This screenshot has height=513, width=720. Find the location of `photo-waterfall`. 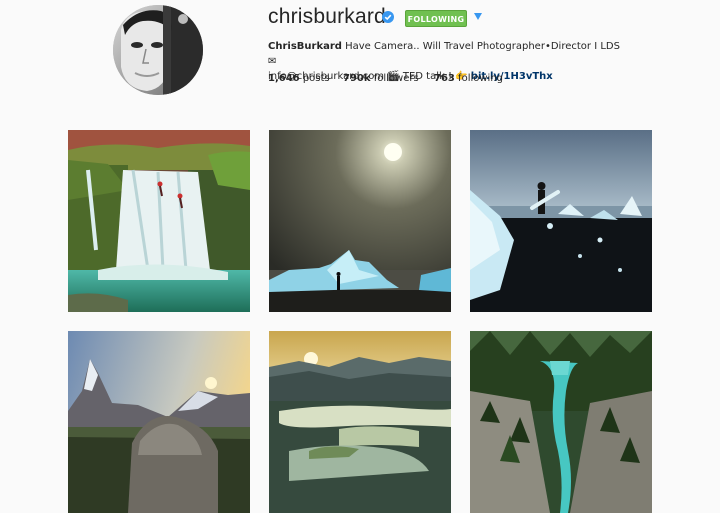

photo-waterfall is located at coordinates (159, 221).